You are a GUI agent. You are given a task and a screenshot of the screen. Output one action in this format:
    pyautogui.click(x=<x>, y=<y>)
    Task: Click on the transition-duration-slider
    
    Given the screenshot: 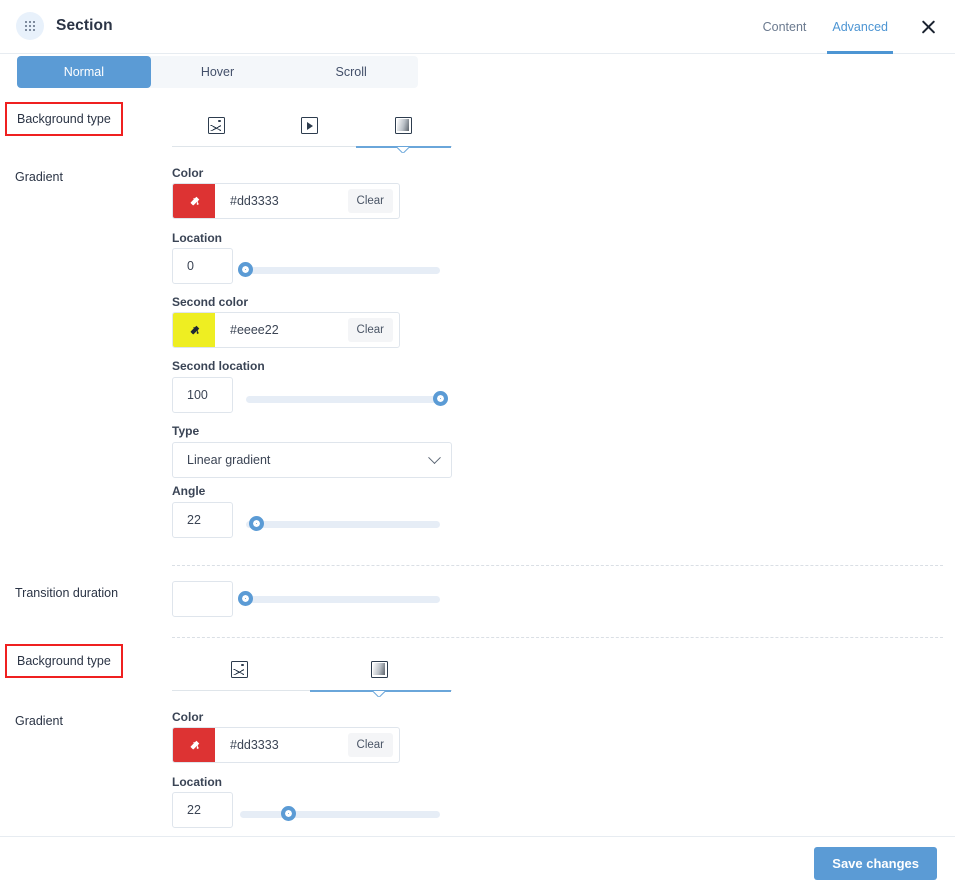 What is the action you would take?
    pyautogui.click(x=339, y=599)
    